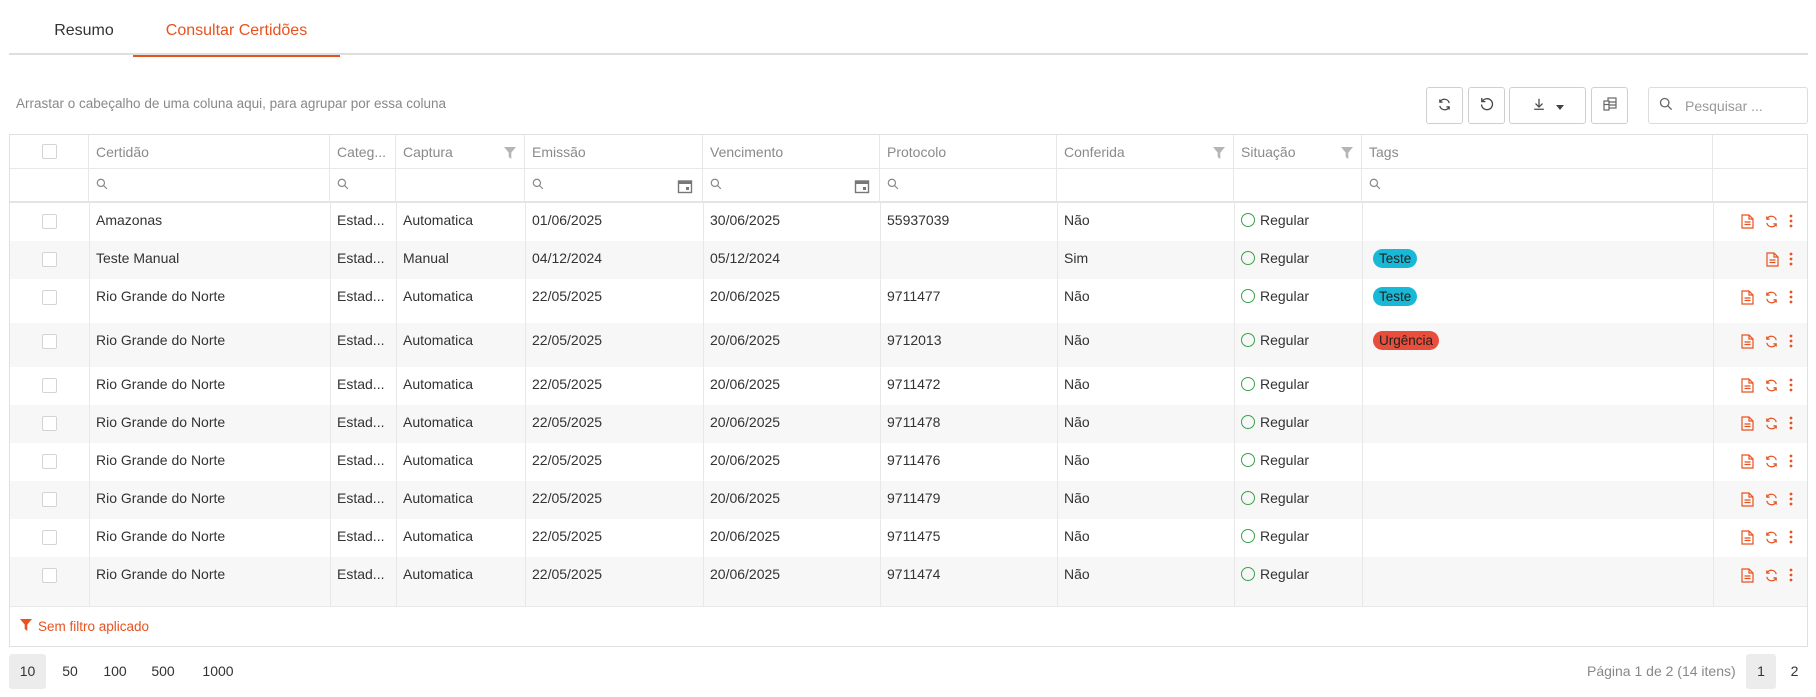 The height and width of the screenshot is (697, 1816). Describe the element at coordinates (1486, 105) in the screenshot. I see `reset-layout-button` at that location.